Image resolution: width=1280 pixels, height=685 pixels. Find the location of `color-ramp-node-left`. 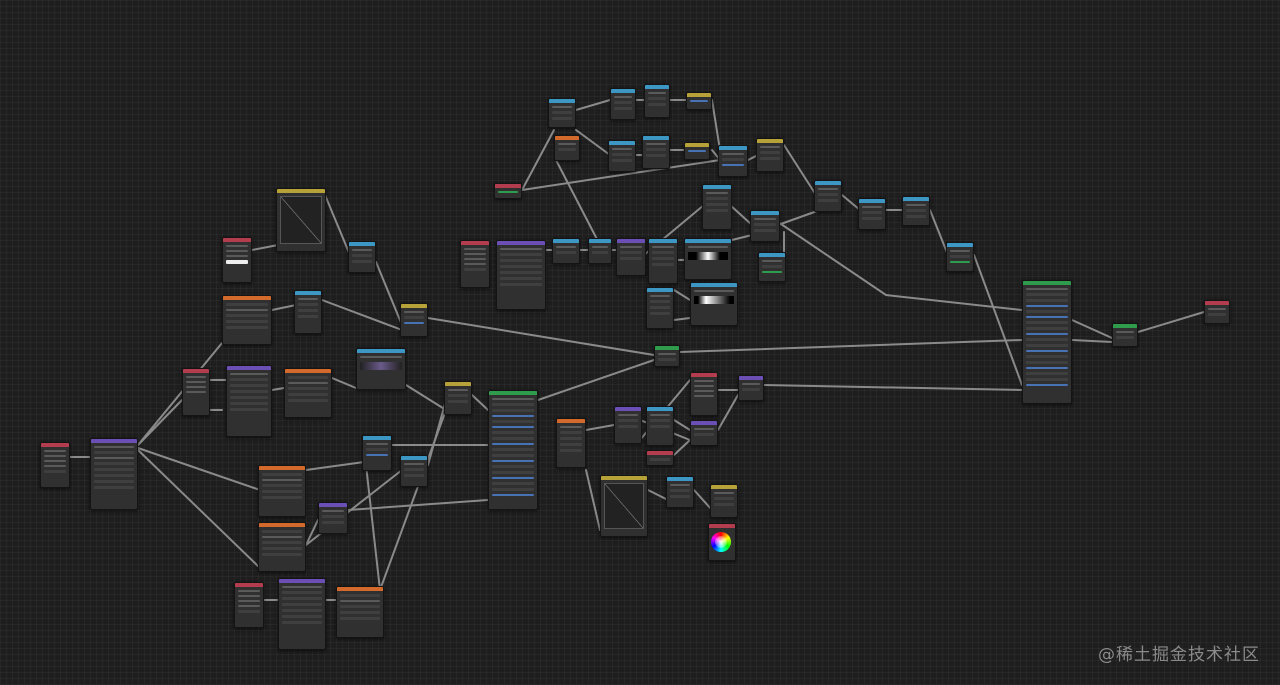

color-ramp-node-left is located at coordinates (381, 369).